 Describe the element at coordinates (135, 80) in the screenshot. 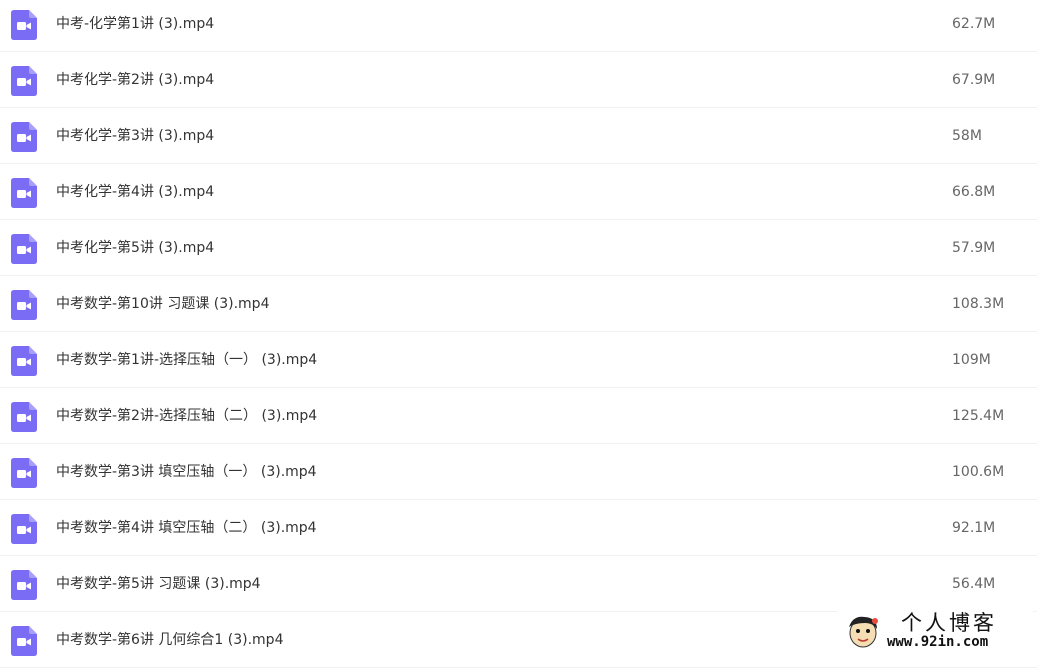

I see `file-name: 中考化学-第2讲 (3).mp4` at that location.